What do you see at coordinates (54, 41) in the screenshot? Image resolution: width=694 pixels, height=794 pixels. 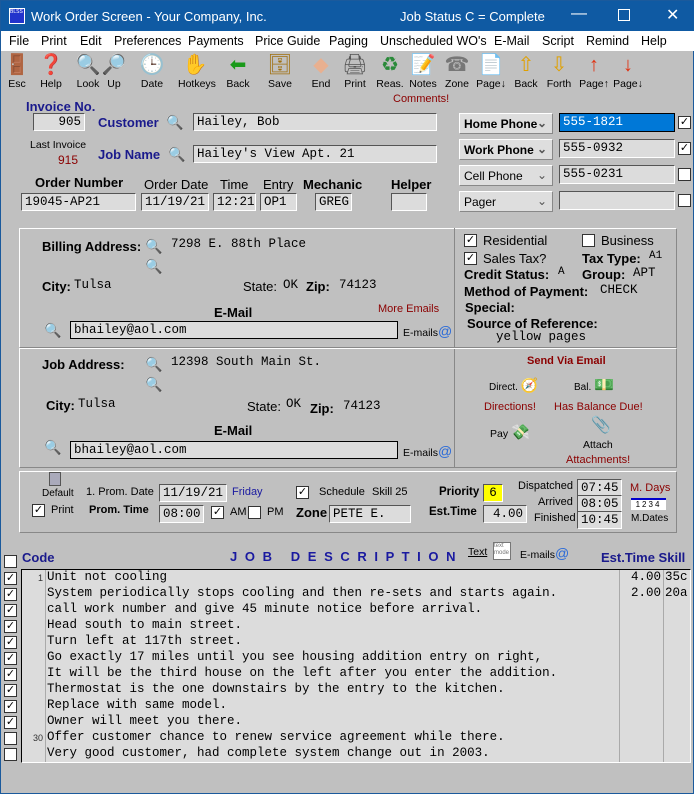 I see `menu-print: Print` at bounding box center [54, 41].